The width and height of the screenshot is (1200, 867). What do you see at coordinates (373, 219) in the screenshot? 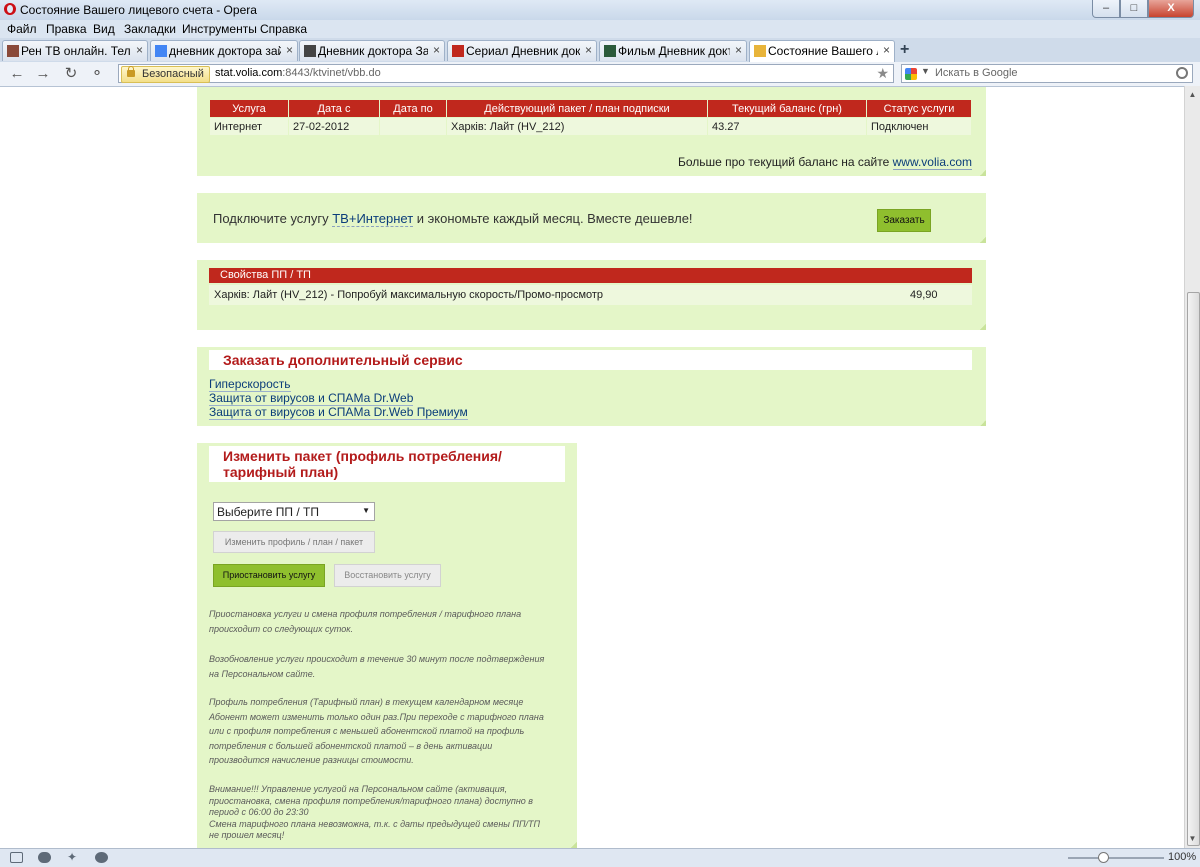
I see `tv-internet-link: ТВ+Интернет` at bounding box center [373, 219].